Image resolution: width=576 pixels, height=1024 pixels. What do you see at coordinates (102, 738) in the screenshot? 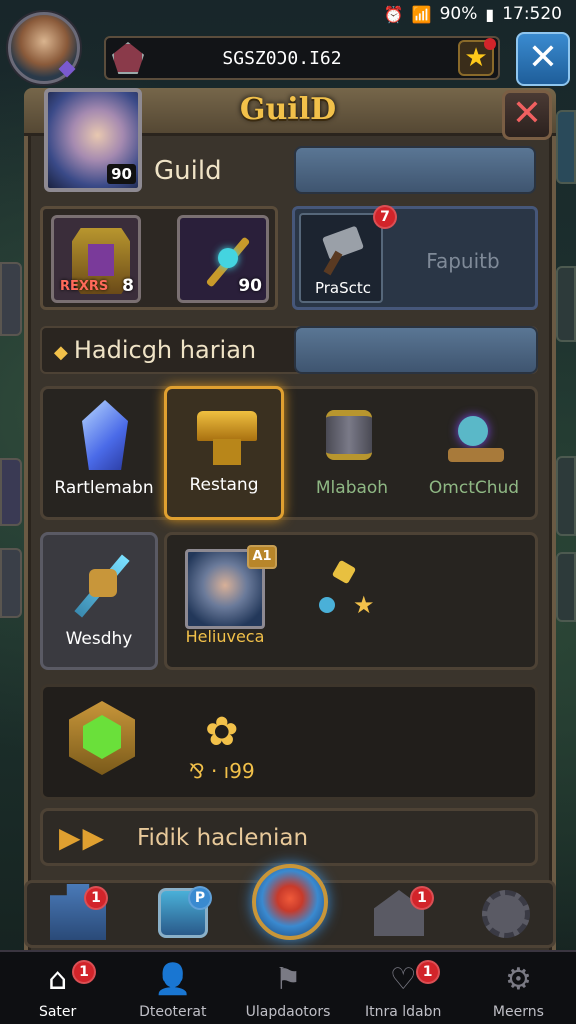
I see `green-gem-icon` at bounding box center [102, 738].